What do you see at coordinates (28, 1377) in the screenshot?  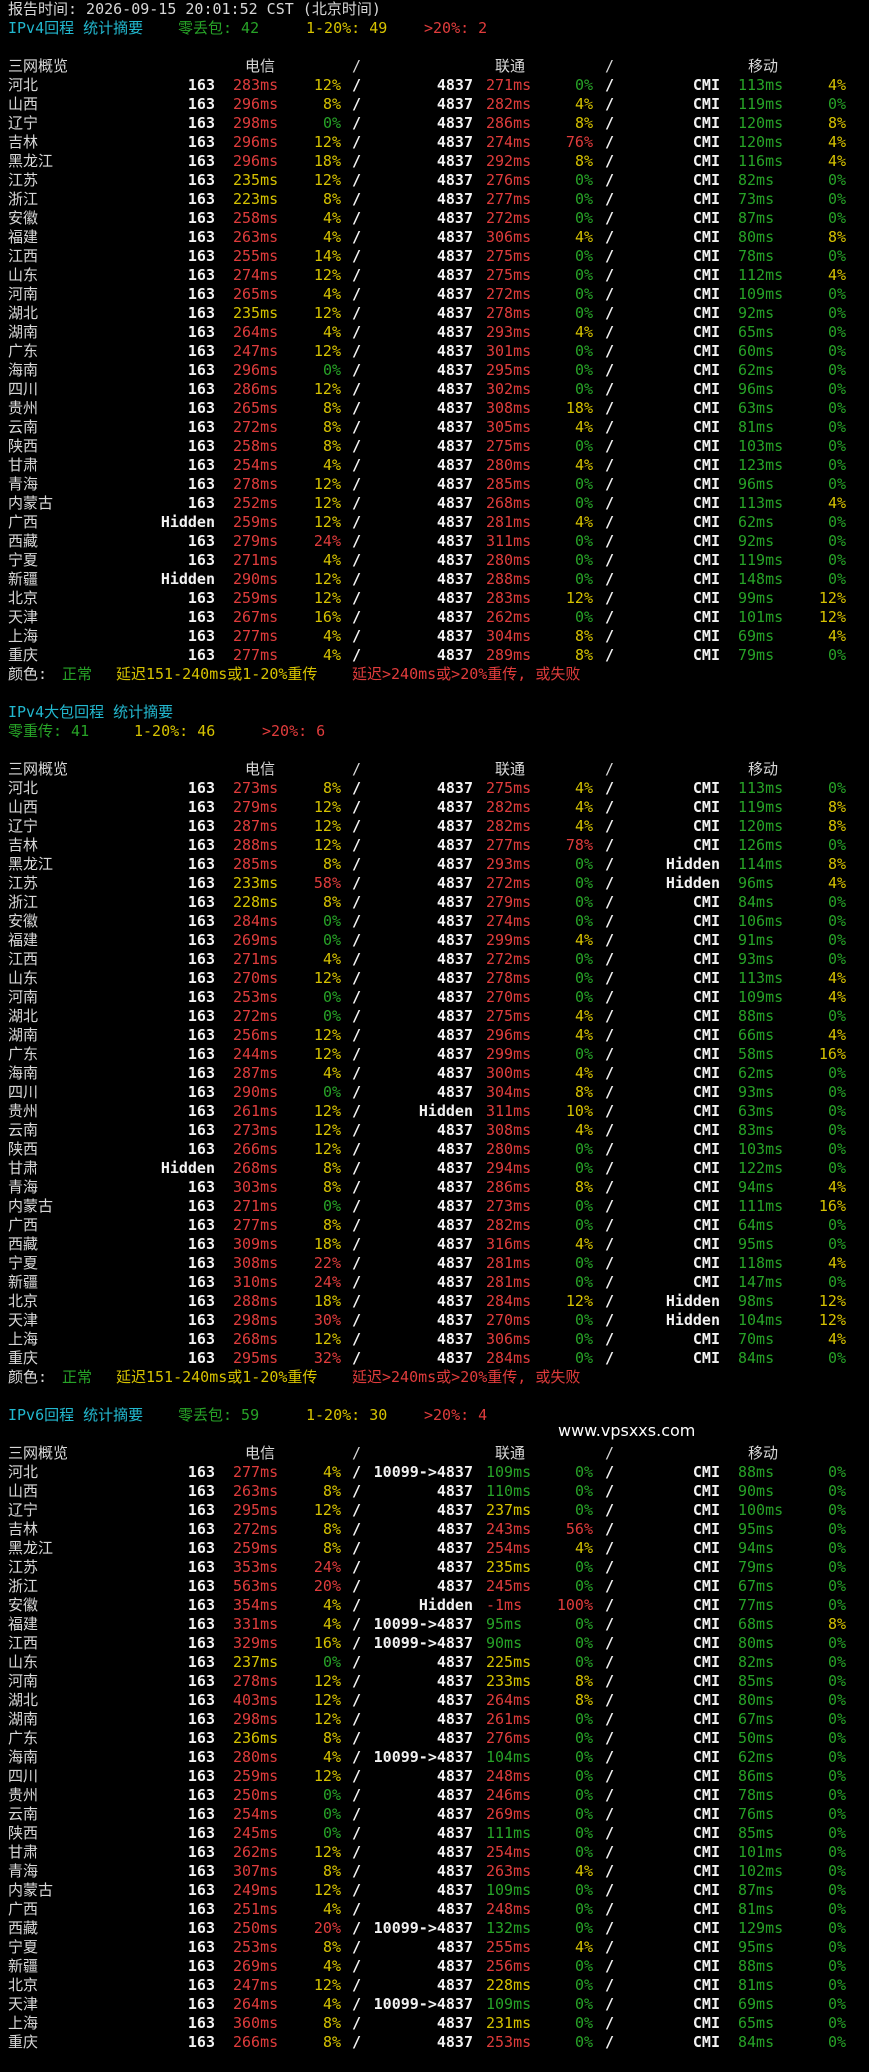 I see `legend-label: 颜色:` at bounding box center [28, 1377].